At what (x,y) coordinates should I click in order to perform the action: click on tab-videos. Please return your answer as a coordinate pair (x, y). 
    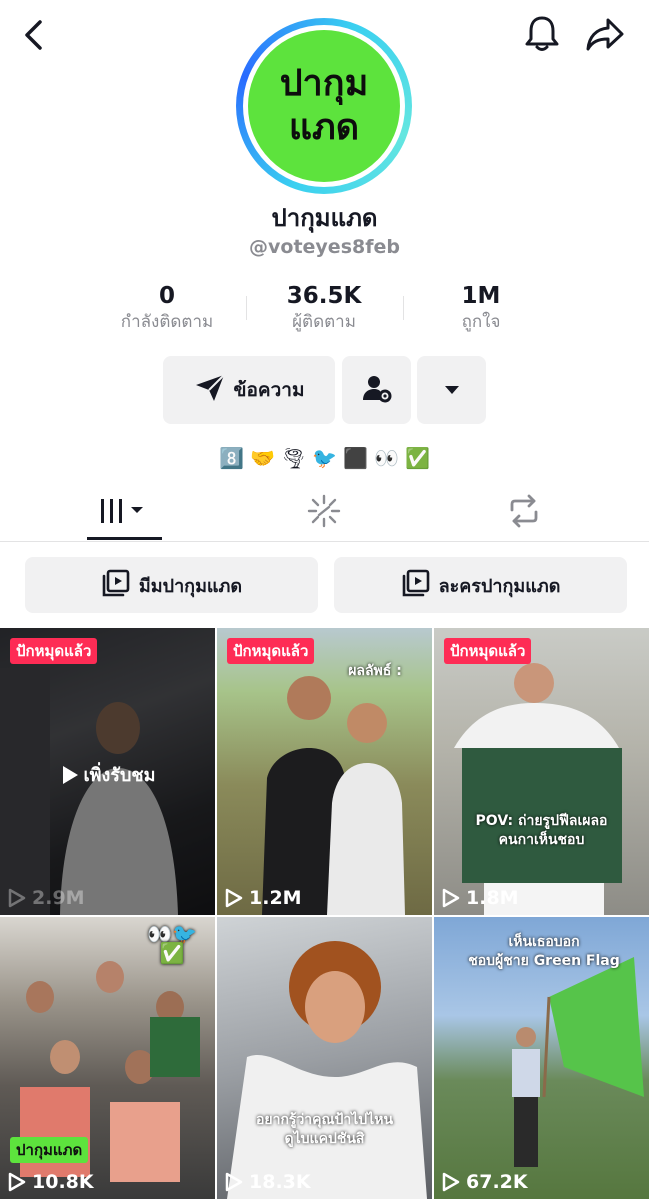
    Looking at the image, I should click on (124, 513).